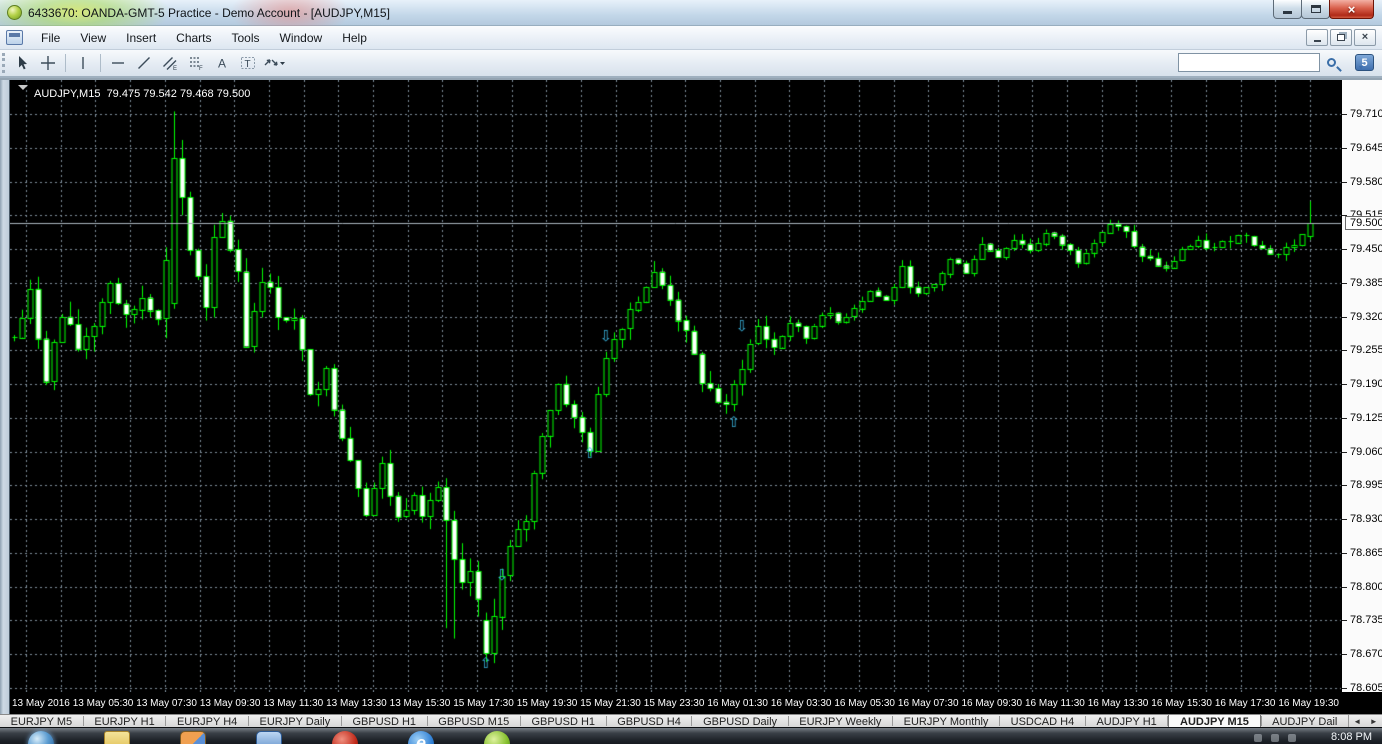 This screenshot has height=744, width=1382. I want to click on chart-tab-usdcad-h4: USDCAD H4, so click(1042, 721).